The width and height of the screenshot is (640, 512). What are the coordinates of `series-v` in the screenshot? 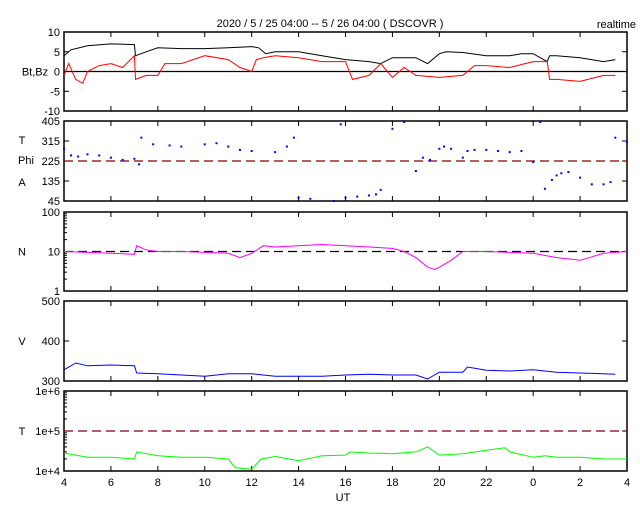 It's located at (339, 371).